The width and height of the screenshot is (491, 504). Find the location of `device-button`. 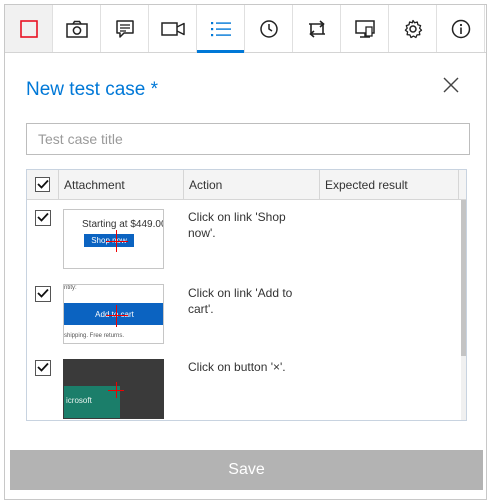

device-button is located at coordinates (365, 28).